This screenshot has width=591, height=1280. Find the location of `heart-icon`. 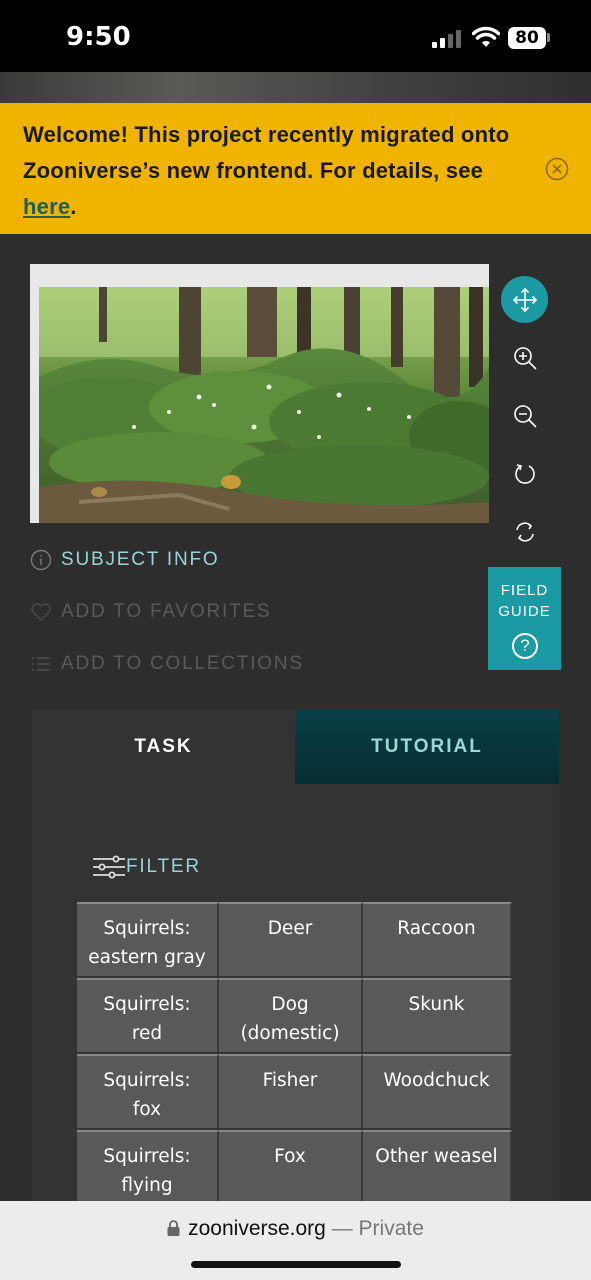

heart-icon is located at coordinates (41, 612).